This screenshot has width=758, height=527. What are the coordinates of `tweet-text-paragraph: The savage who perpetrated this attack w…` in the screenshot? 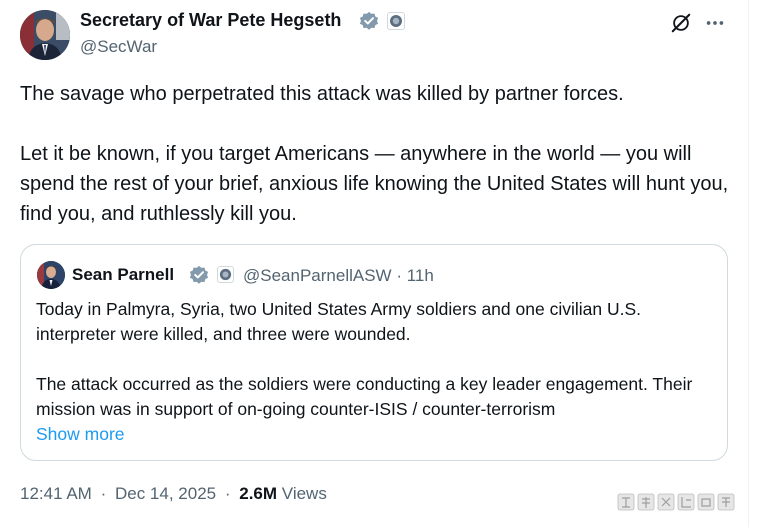 It's located at (322, 94).